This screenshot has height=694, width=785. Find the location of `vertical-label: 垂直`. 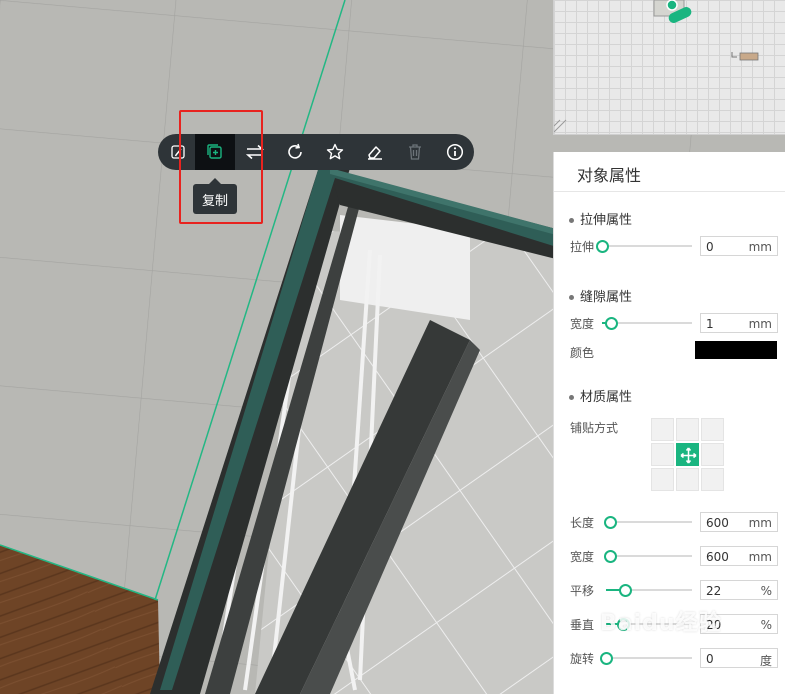

vertical-label: 垂直 is located at coordinates (582, 625).